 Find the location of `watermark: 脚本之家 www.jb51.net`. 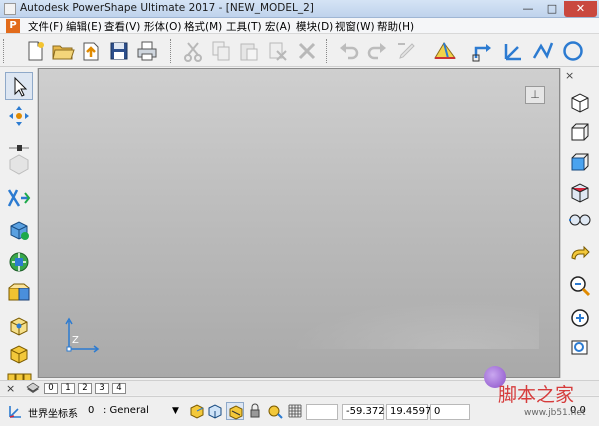

watermark: 脚本之家 www.jb51.net is located at coordinates (539, 394).